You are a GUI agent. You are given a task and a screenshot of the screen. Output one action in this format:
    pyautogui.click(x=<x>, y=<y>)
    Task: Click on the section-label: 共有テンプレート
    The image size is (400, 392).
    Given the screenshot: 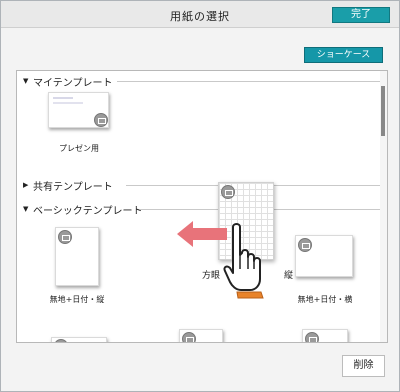 What is the action you would take?
    pyautogui.click(x=73, y=187)
    